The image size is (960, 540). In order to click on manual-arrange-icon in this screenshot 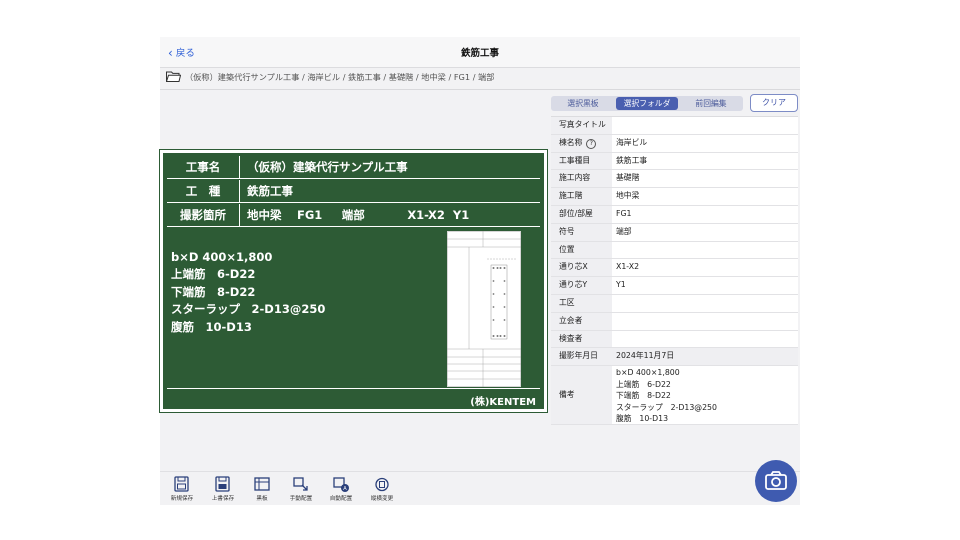, I will do `click(300, 484)`.